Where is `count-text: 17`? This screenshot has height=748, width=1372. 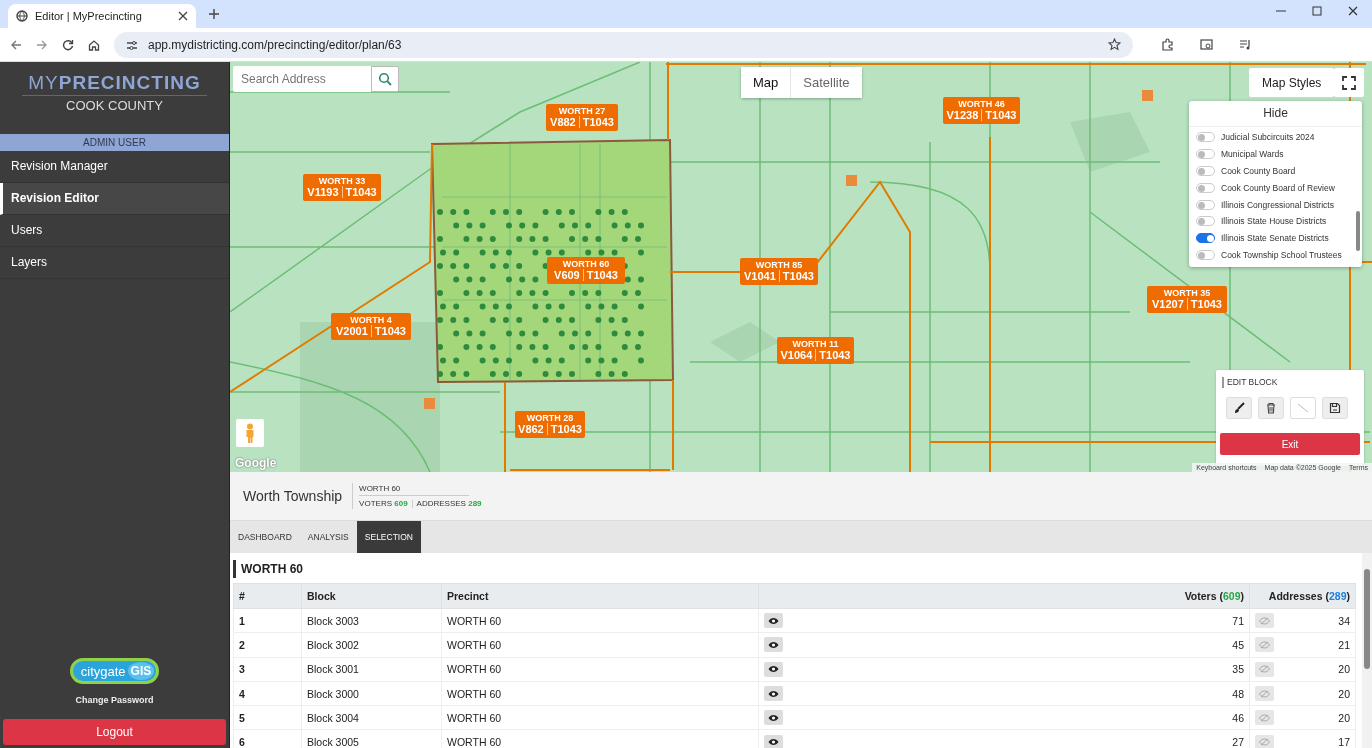 count-text: 17 is located at coordinates (1344, 742).